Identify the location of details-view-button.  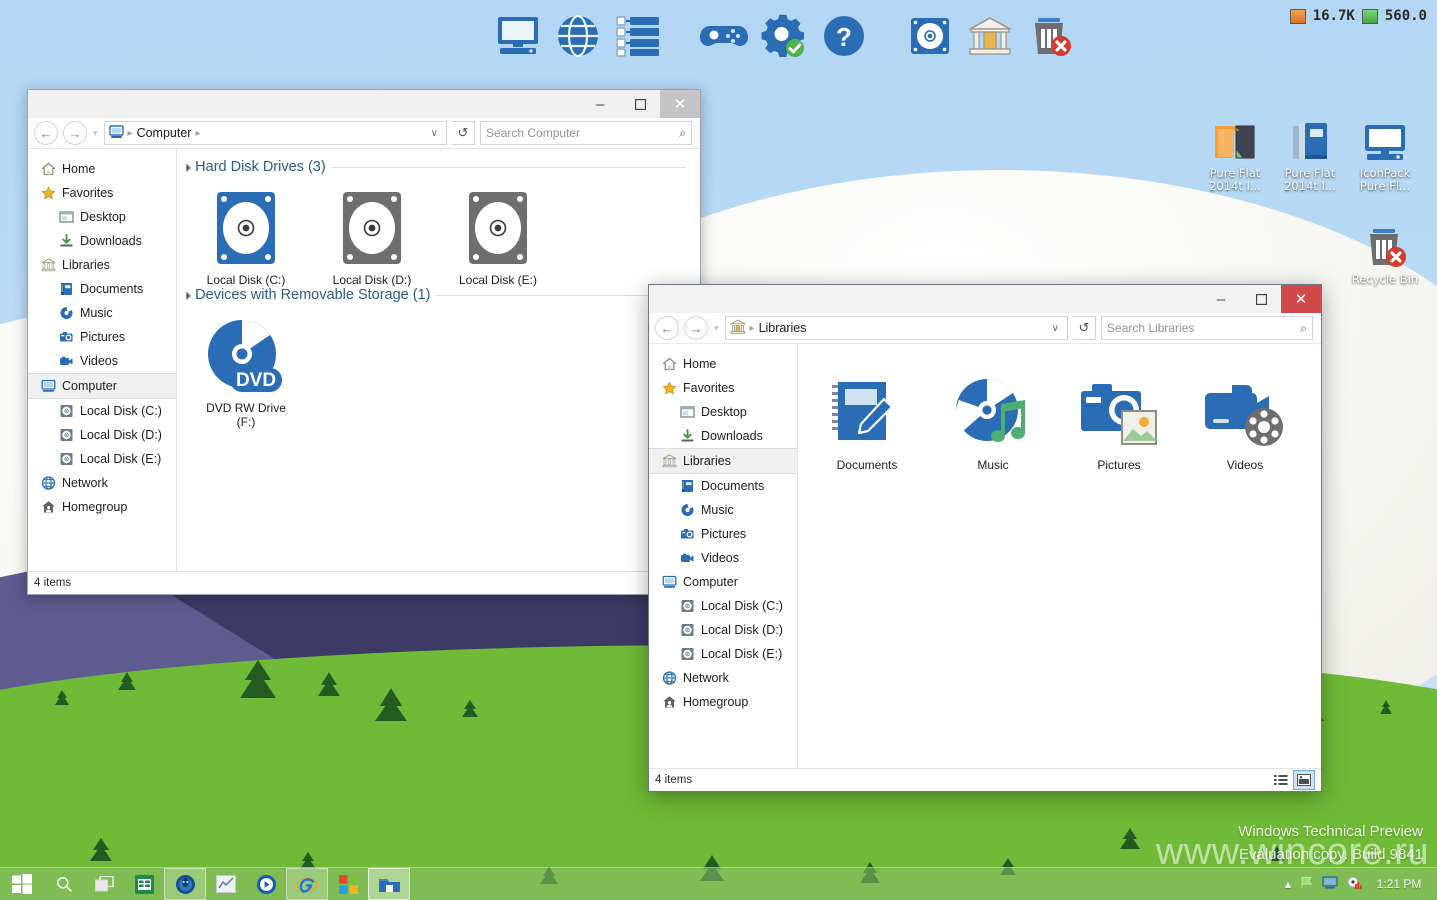
(1281, 780).